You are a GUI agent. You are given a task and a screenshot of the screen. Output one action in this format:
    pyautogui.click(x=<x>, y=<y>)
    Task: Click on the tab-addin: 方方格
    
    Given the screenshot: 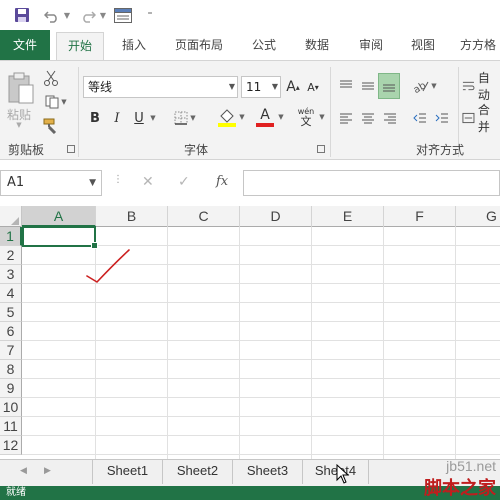 What is the action you would take?
    pyautogui.click(x=478, y=45)
    